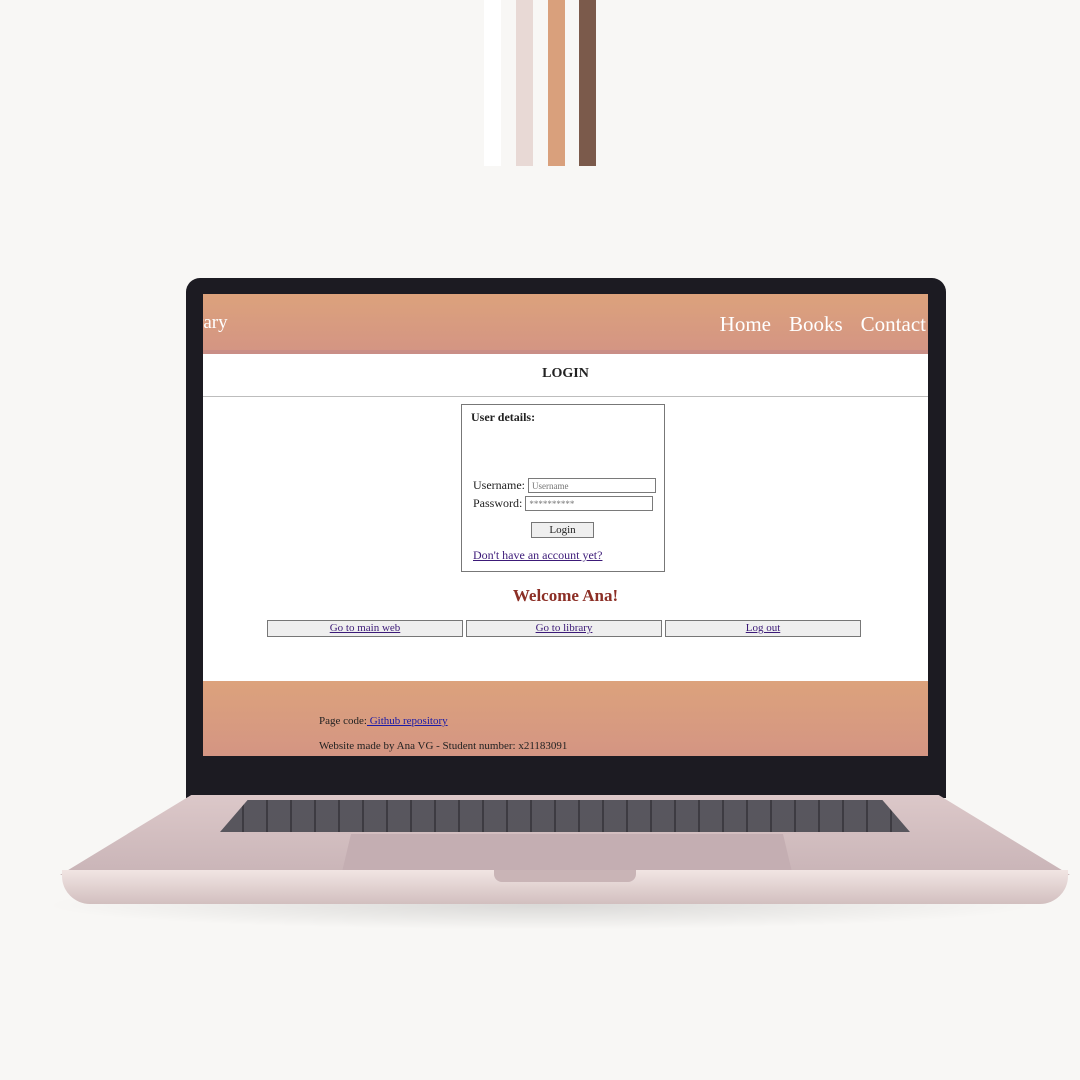  Describe the element at coordinates (537, 555) in the screenshot. I see `signup-link: Don't have an account yet?` at that location.